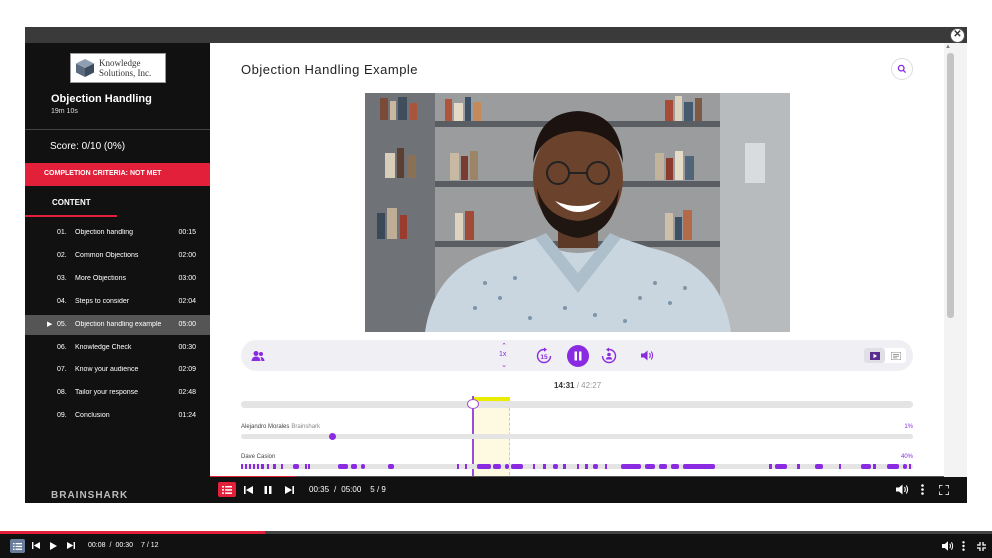  I want to click on logo-line-2: Solutions, Inc., so click(125, 73).